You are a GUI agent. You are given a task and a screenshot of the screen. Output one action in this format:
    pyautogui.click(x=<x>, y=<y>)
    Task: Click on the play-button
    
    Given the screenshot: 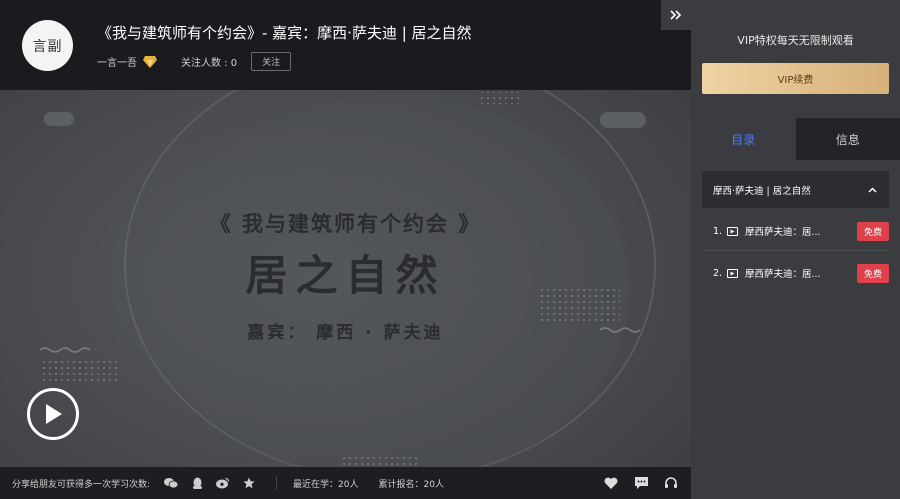 What is the action you would take?
    pyautogui.click(x=53, y=414)
    